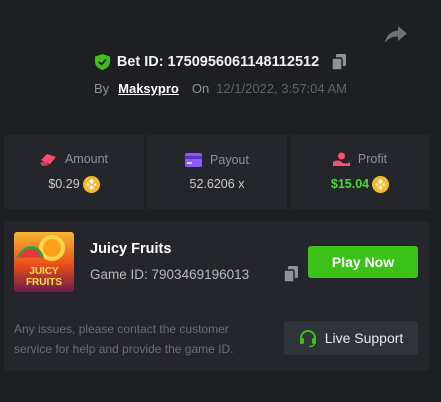 This screenshot has width=441, height=402. What do you see at coordinates (44, 262) in the screenshot?
I see `game-thumbnail: JUICY FRUITS` at bounding box center [44, 262].